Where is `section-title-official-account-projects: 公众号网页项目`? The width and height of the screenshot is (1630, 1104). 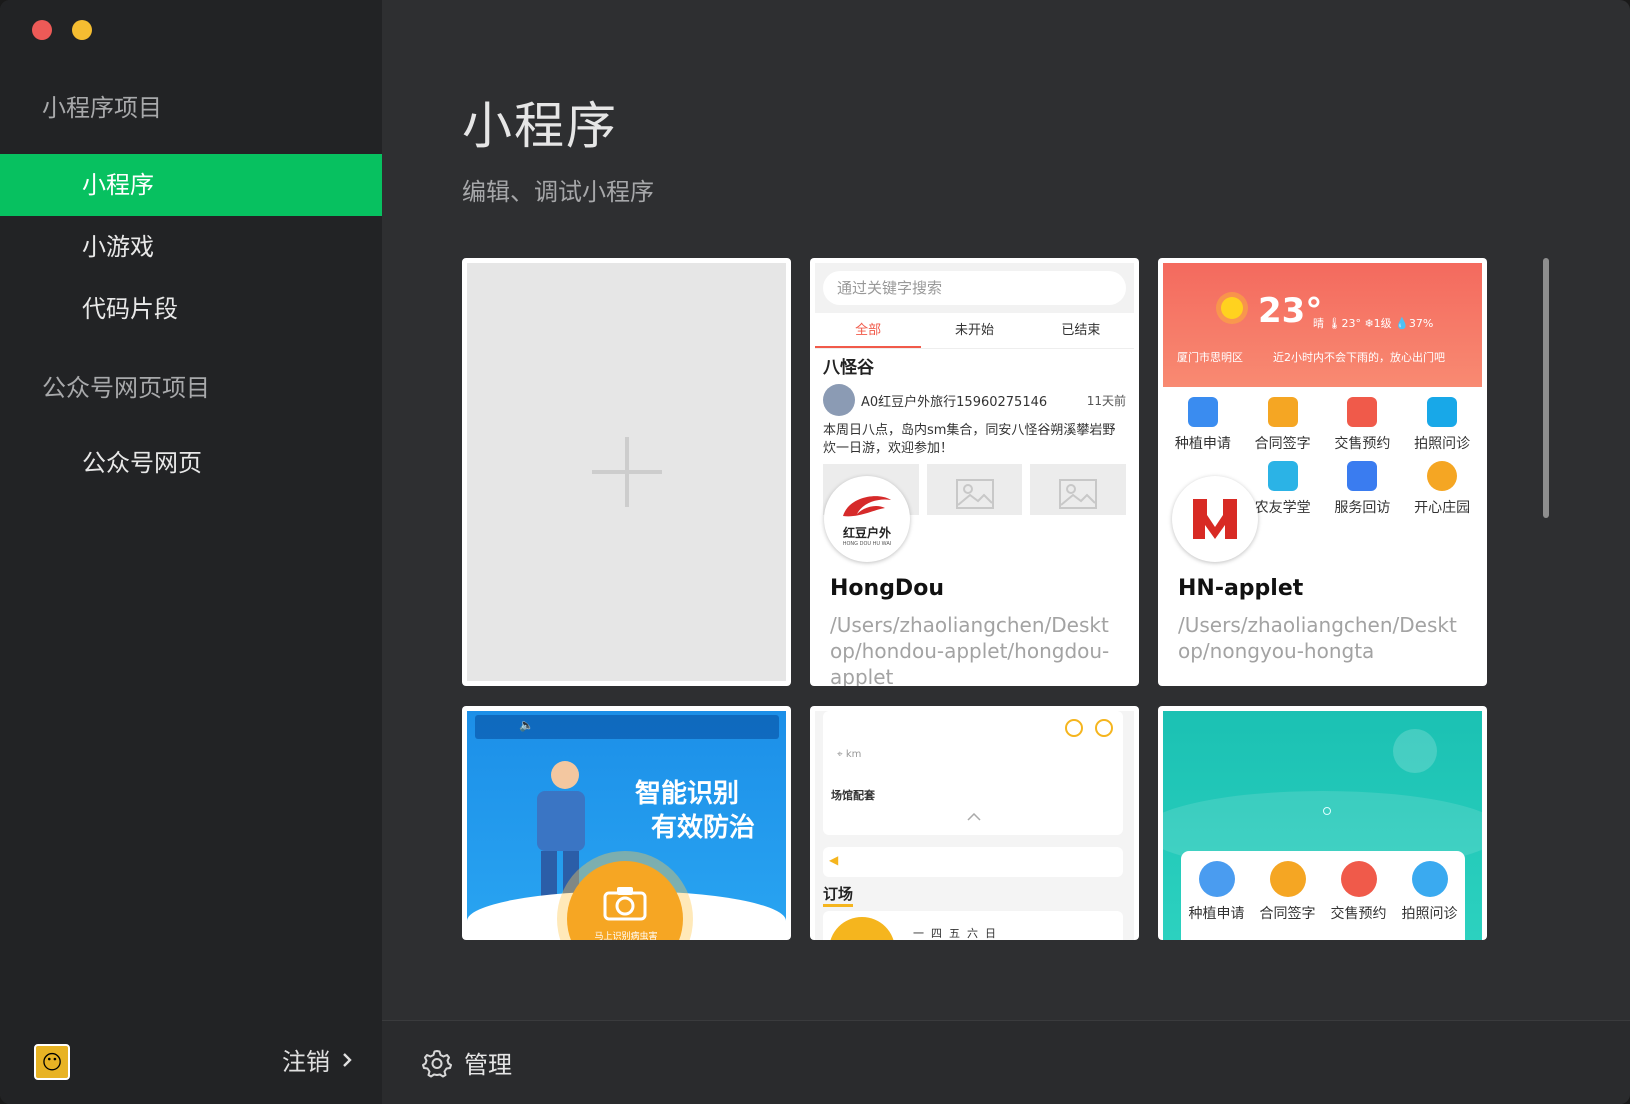
section-title-official-account-projects: 公众号网页项目 is located at coordinates (126, 388).